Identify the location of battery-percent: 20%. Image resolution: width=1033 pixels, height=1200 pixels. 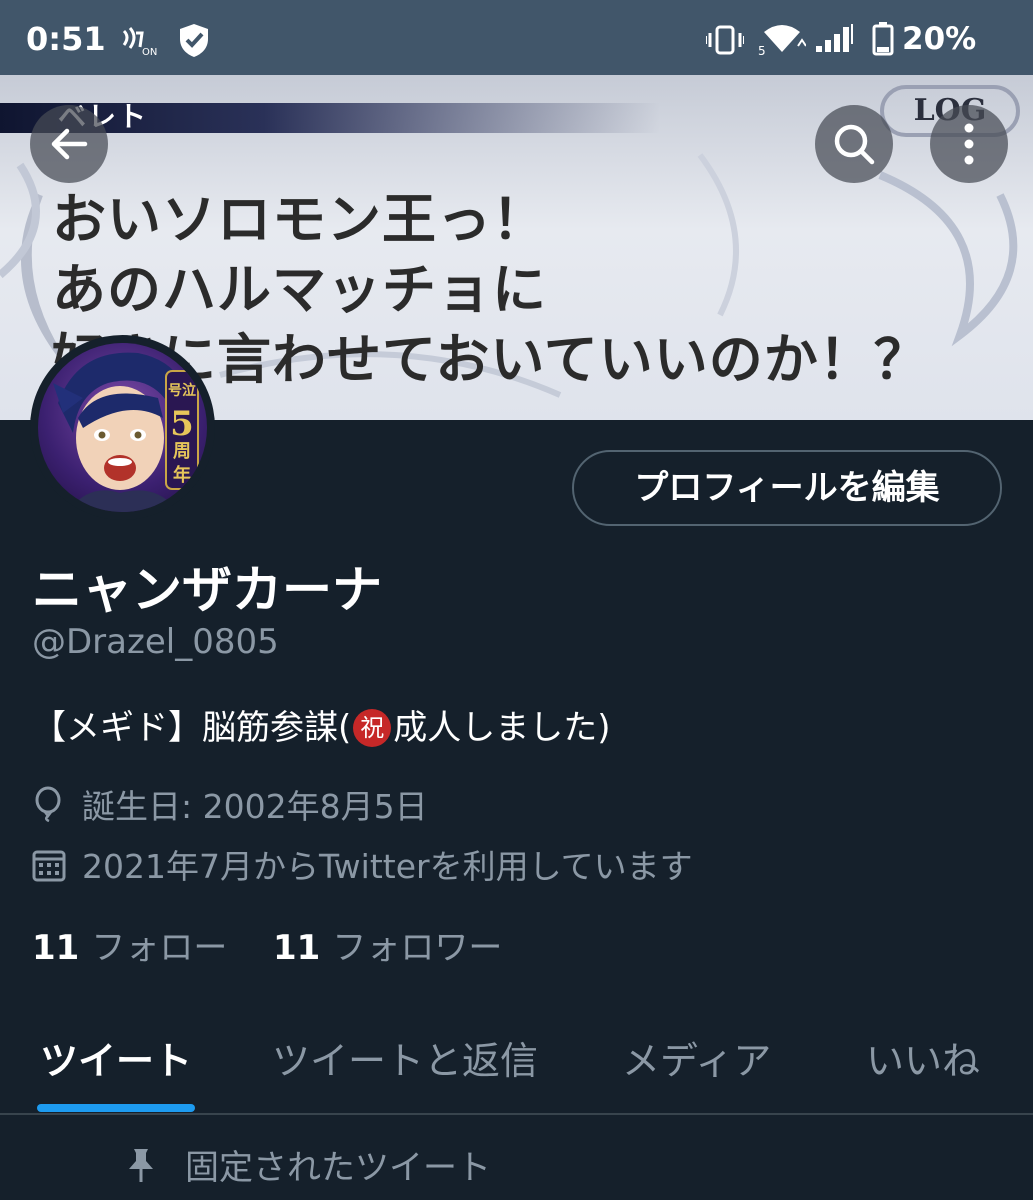
(939, 39).